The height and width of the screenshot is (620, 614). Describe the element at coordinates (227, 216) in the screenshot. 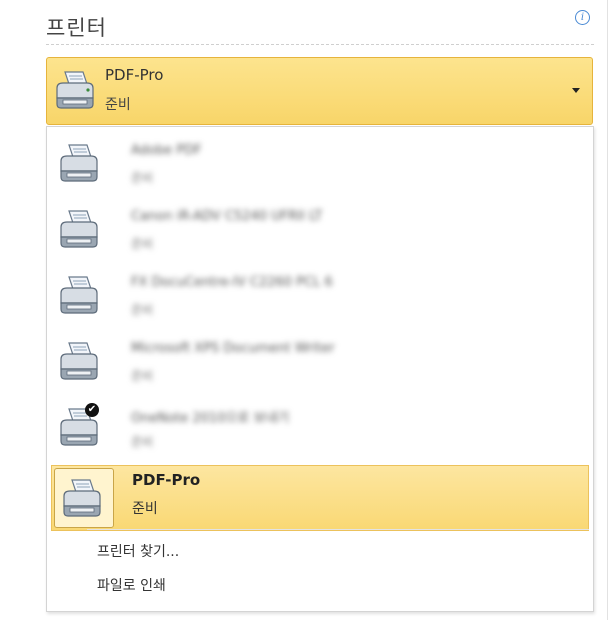

I see `printer-name: Canon iR-ADV C5240 UFRII LT` at that location.